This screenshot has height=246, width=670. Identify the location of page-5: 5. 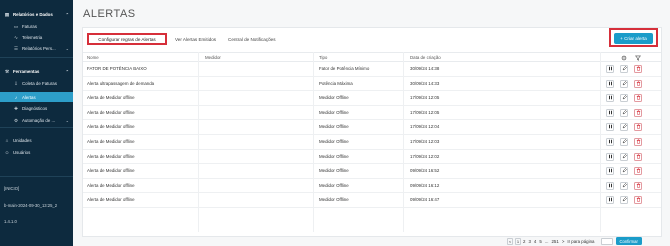
(540, 241).